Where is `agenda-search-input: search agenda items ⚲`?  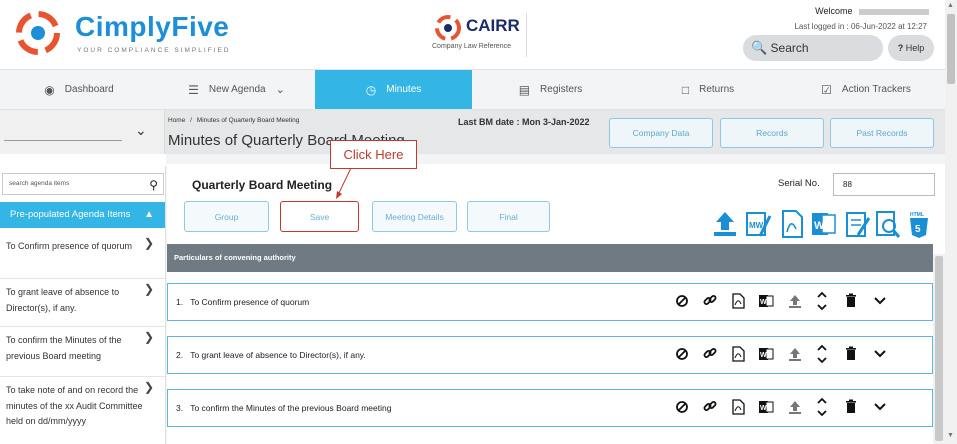 agenda-search-input: search agenda items ⚲ is located at coordinates (83, 184).